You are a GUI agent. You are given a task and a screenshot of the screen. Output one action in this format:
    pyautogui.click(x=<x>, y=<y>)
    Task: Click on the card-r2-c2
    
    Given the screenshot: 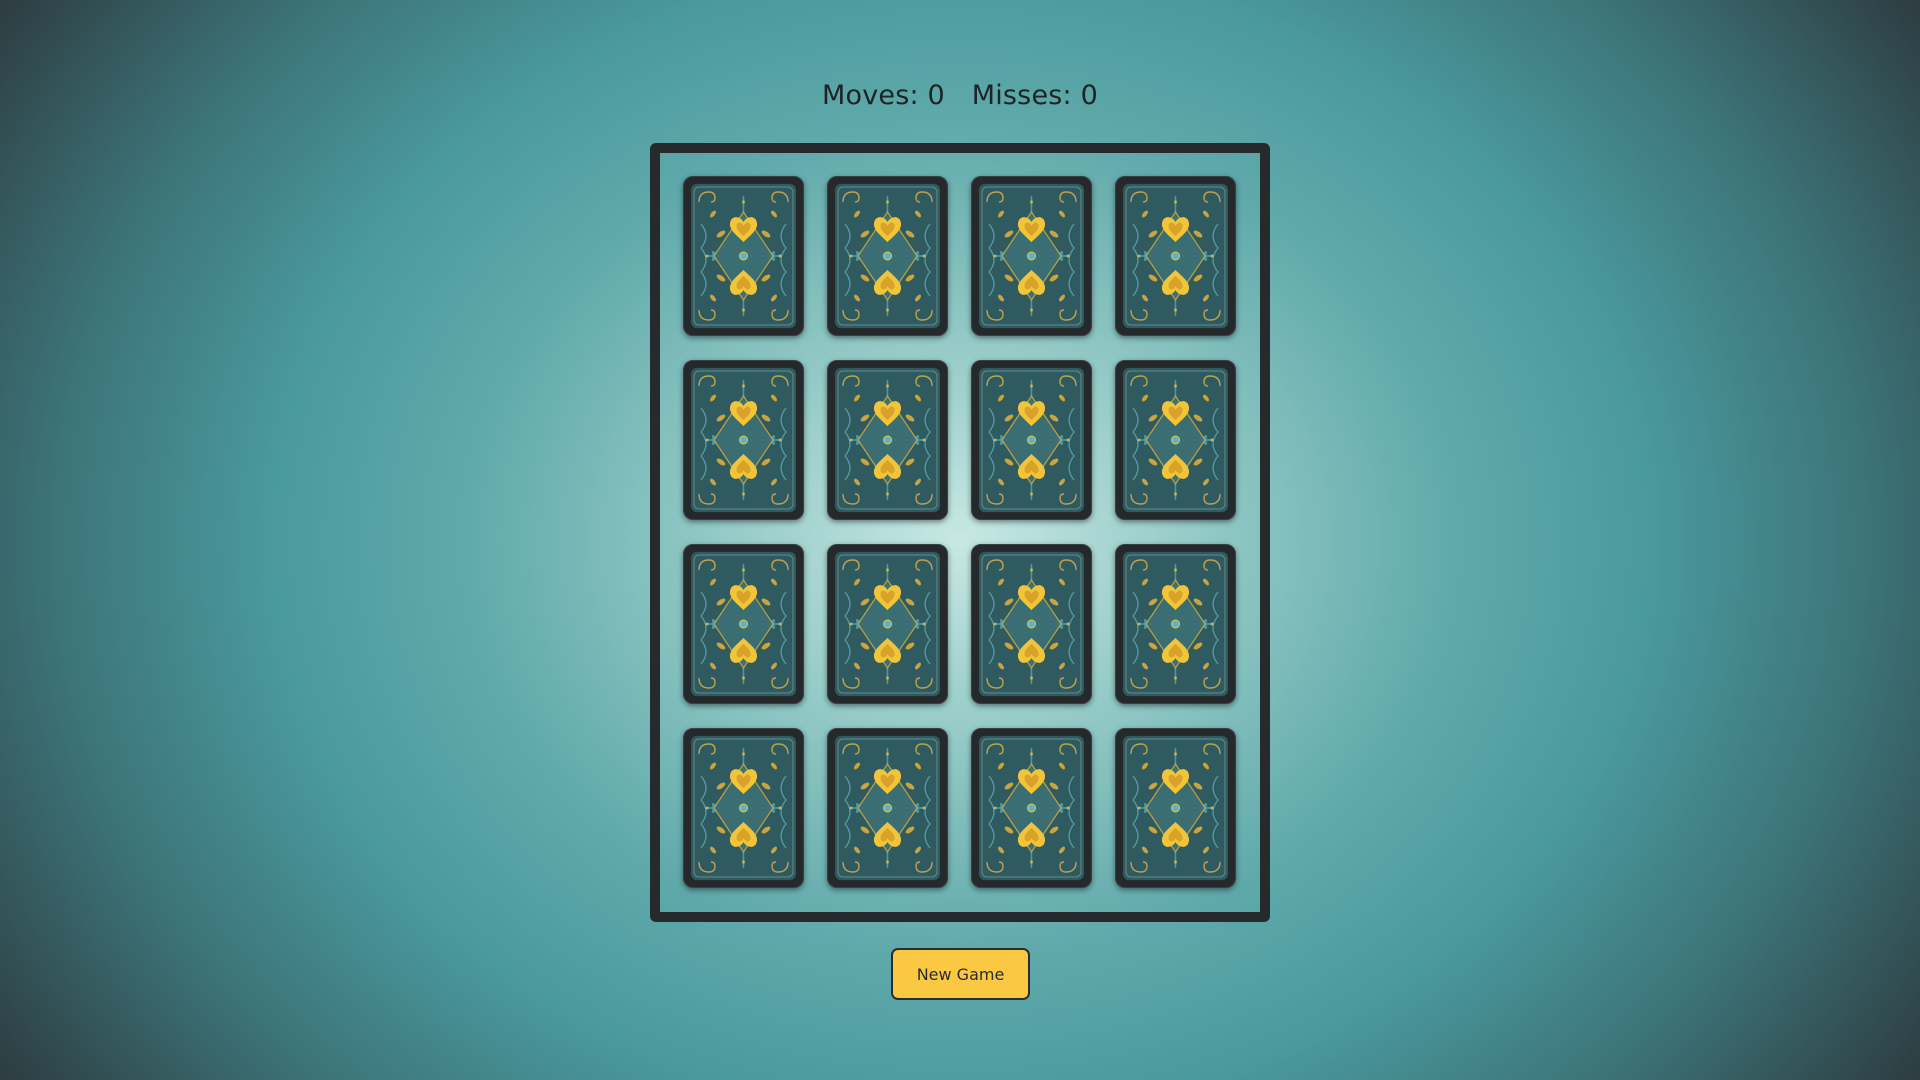 What is the action you would take?
    pyautogui.click(x=887, y=440)
    